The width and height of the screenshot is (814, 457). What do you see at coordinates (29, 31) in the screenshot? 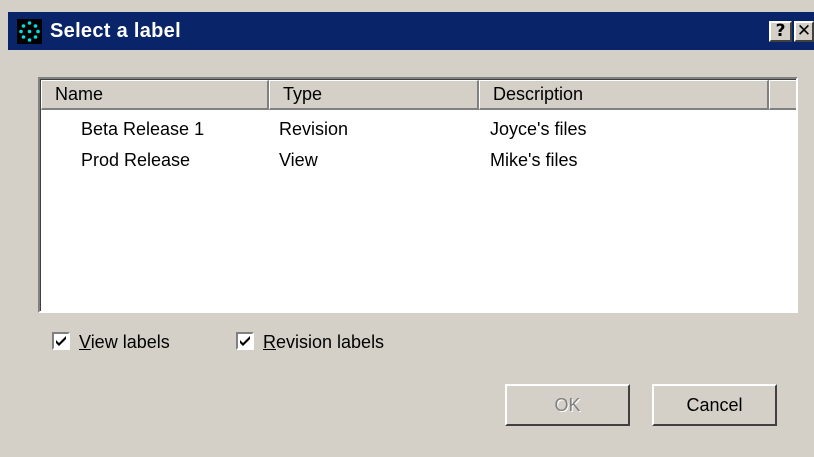
I see `dots-app-icon` at bounding box center [29, 31].